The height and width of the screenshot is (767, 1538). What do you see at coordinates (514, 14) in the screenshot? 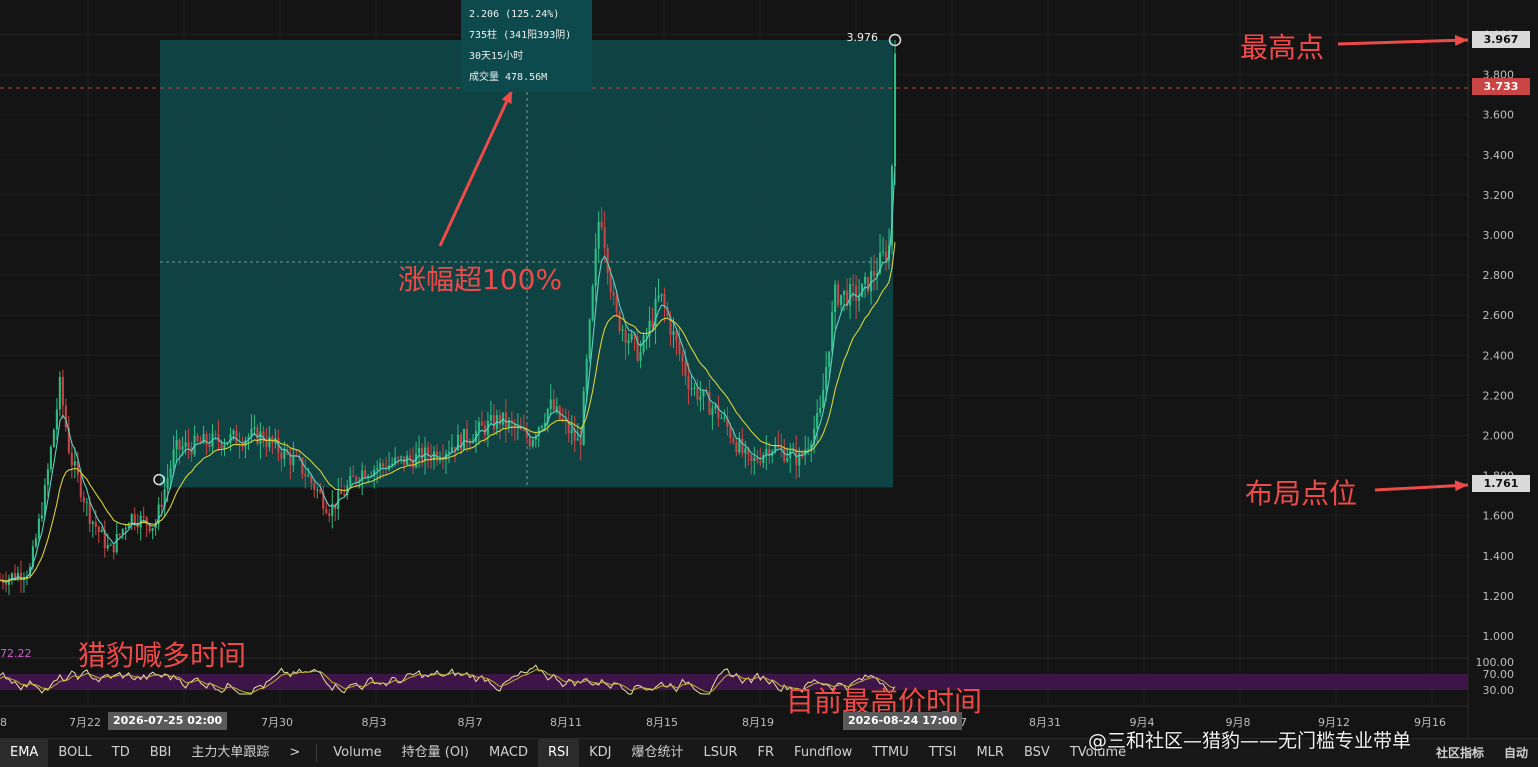
I see `measure-change: 2.206 (125.24%)` at bounding box center [514, 14].